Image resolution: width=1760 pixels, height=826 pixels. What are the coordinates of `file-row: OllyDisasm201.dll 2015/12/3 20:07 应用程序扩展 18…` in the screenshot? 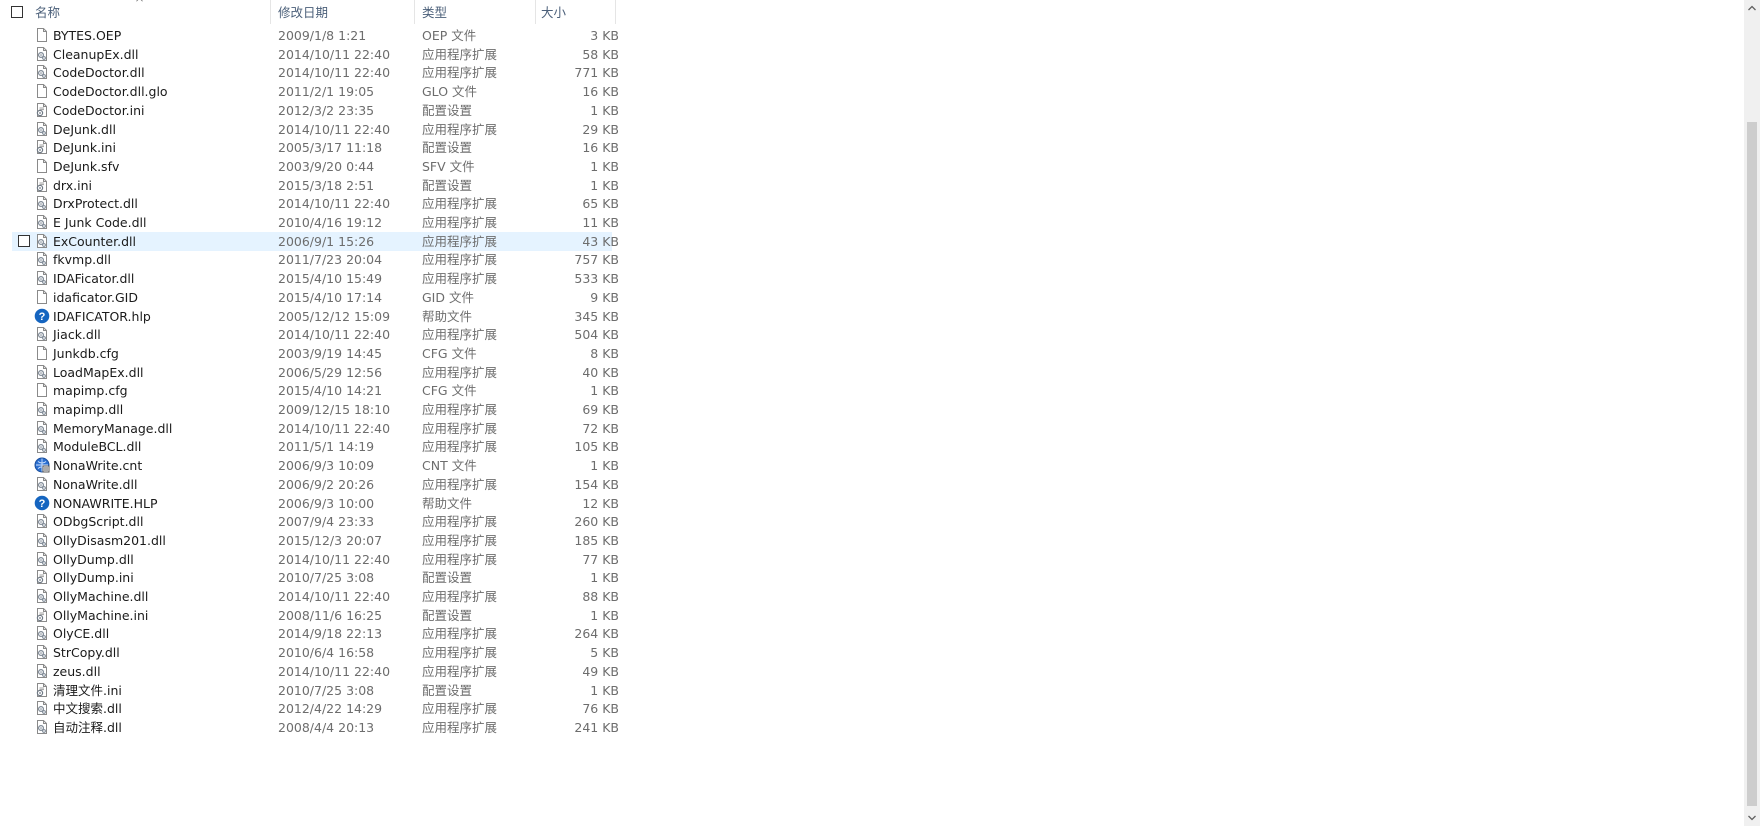 It's located at (315, 540).